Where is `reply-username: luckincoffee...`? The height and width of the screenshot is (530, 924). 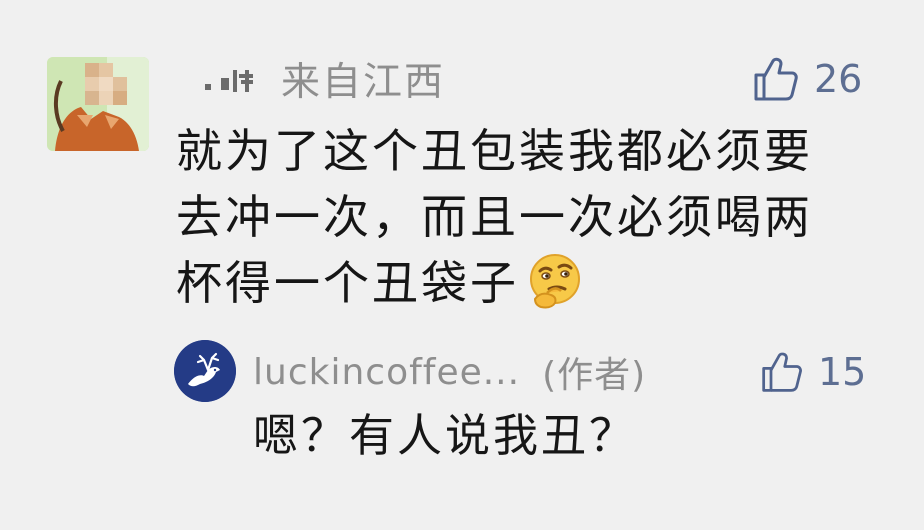 reply-username: luckincoffee... is located at coordinates (386, 372).